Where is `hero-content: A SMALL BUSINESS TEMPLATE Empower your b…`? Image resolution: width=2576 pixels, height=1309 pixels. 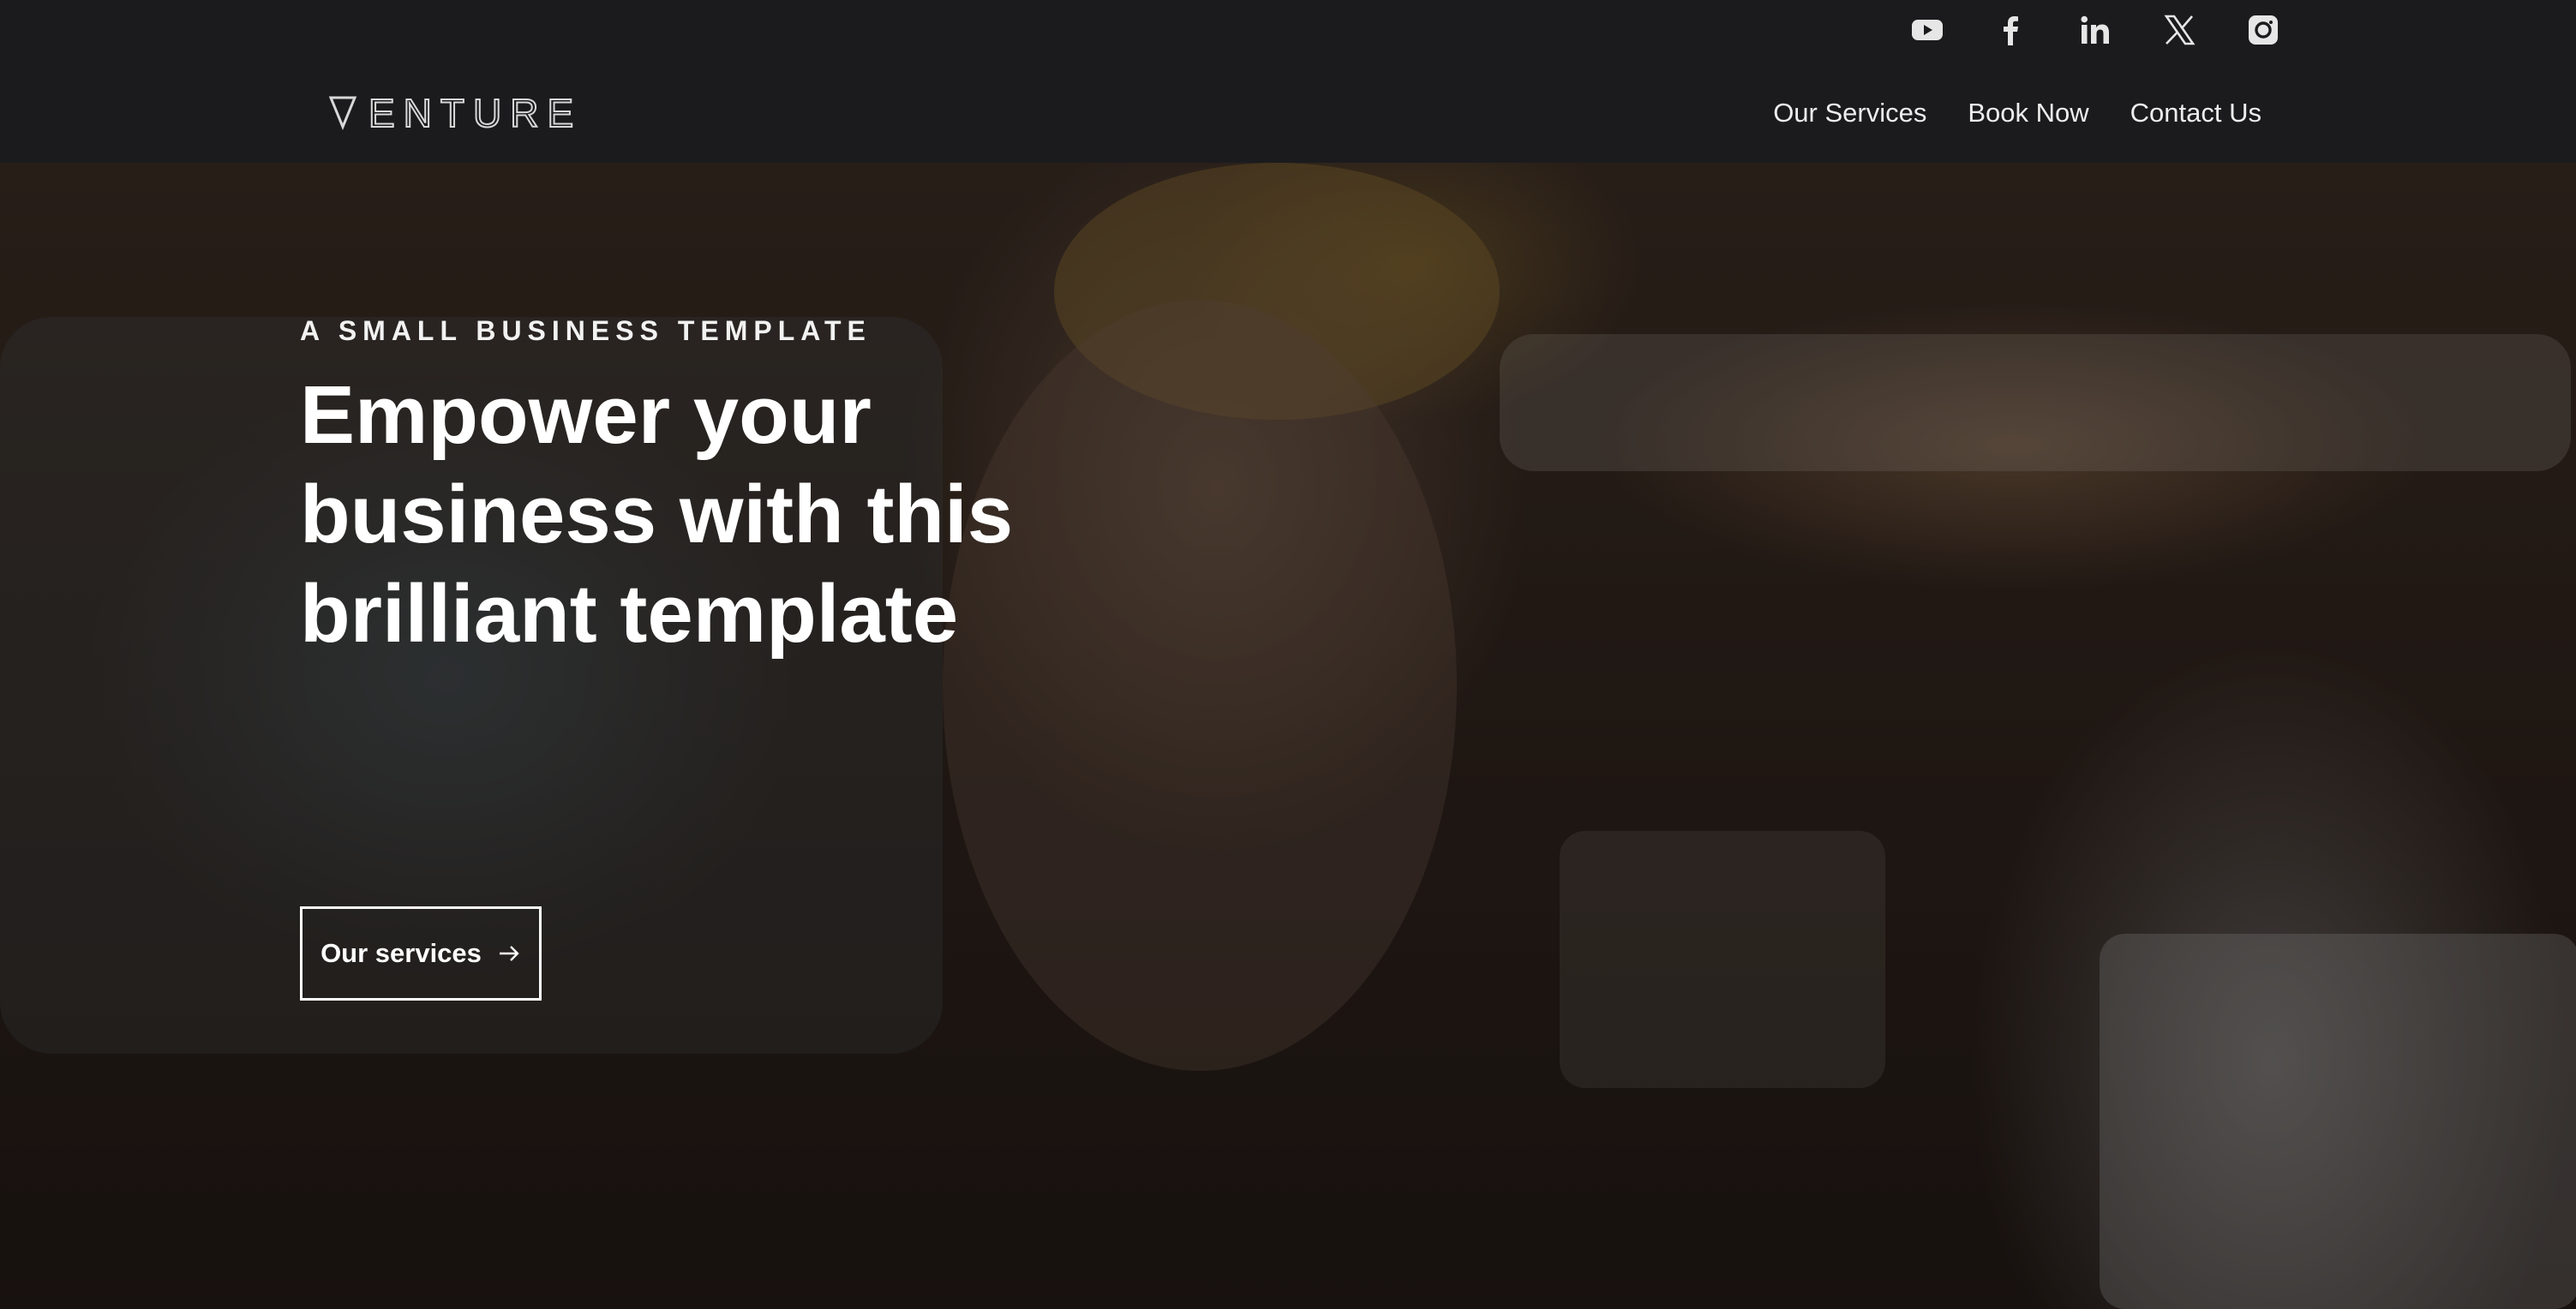
hero-content: A SMALL BUSINESS TEMPLATE Empower your b… is located at coordinates (771, 489).